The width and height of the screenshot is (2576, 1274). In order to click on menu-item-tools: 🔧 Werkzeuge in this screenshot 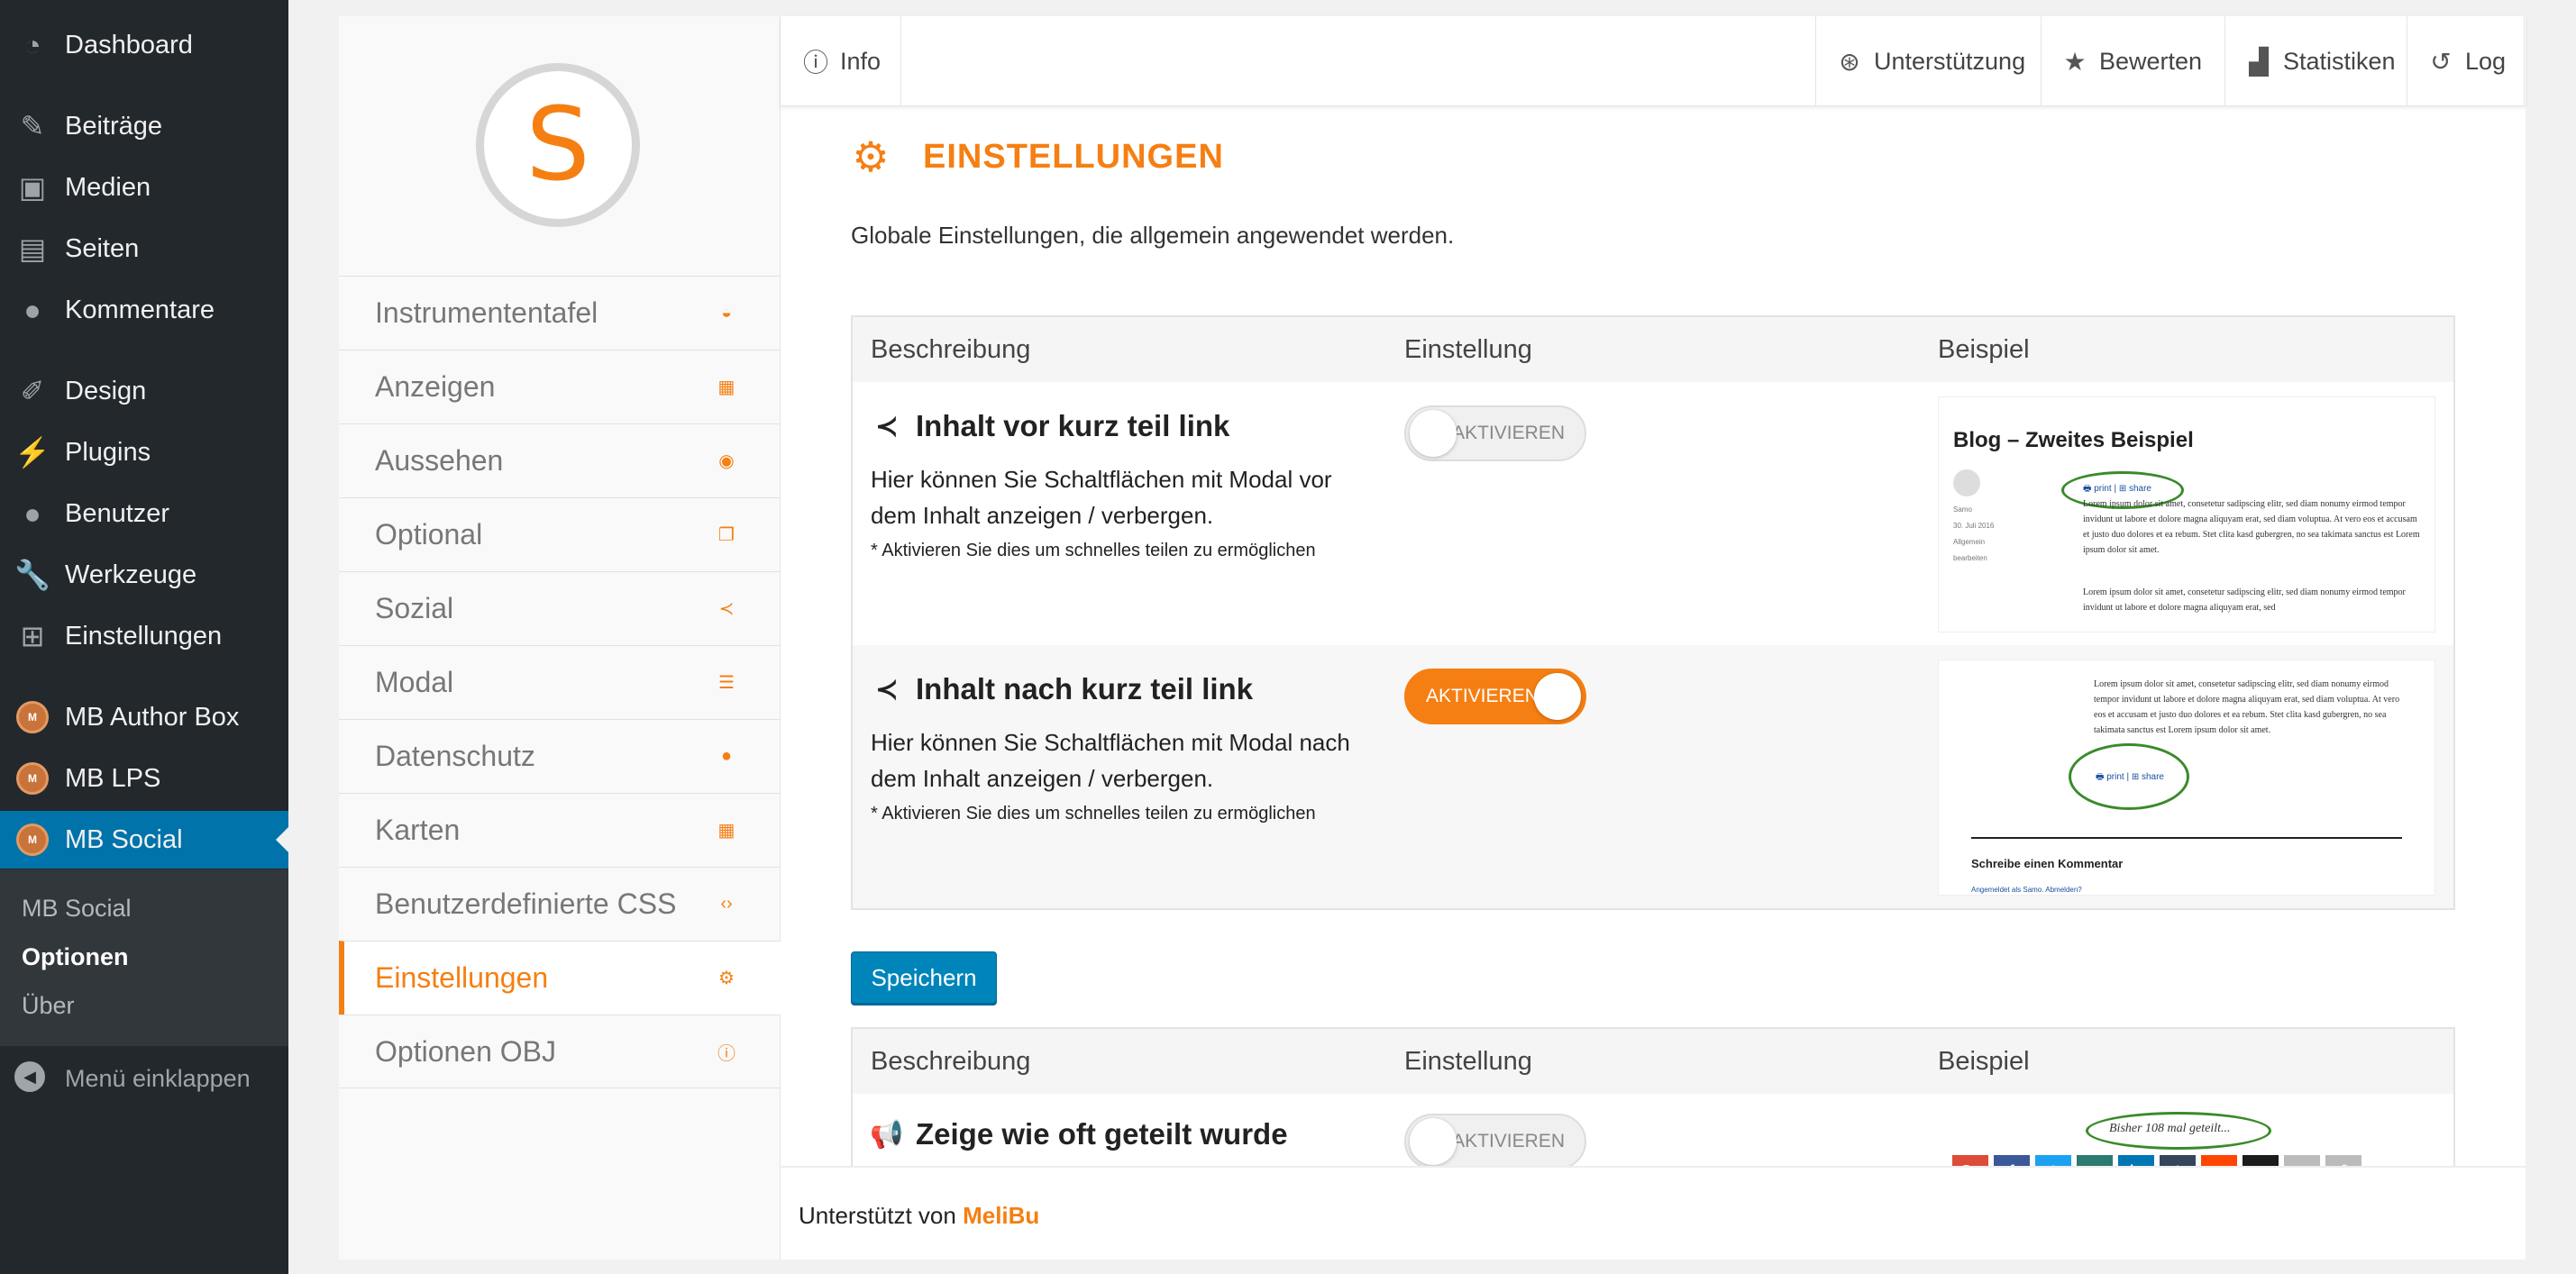, I will do `click(144, 575)`.